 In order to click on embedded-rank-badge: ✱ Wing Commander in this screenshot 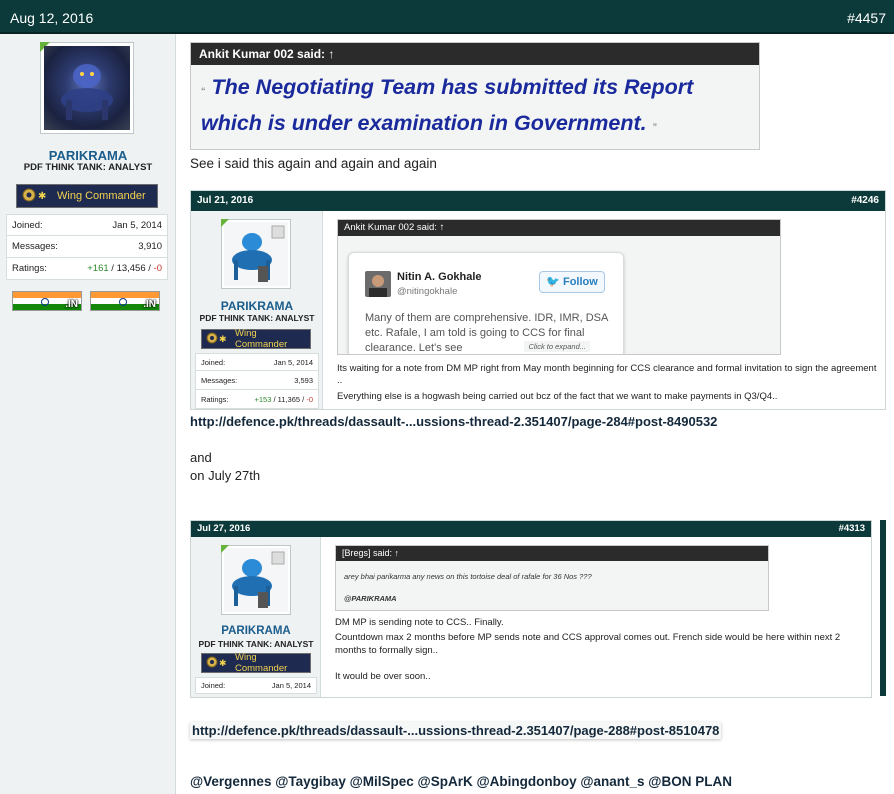, I will do `click(256, 663)`.